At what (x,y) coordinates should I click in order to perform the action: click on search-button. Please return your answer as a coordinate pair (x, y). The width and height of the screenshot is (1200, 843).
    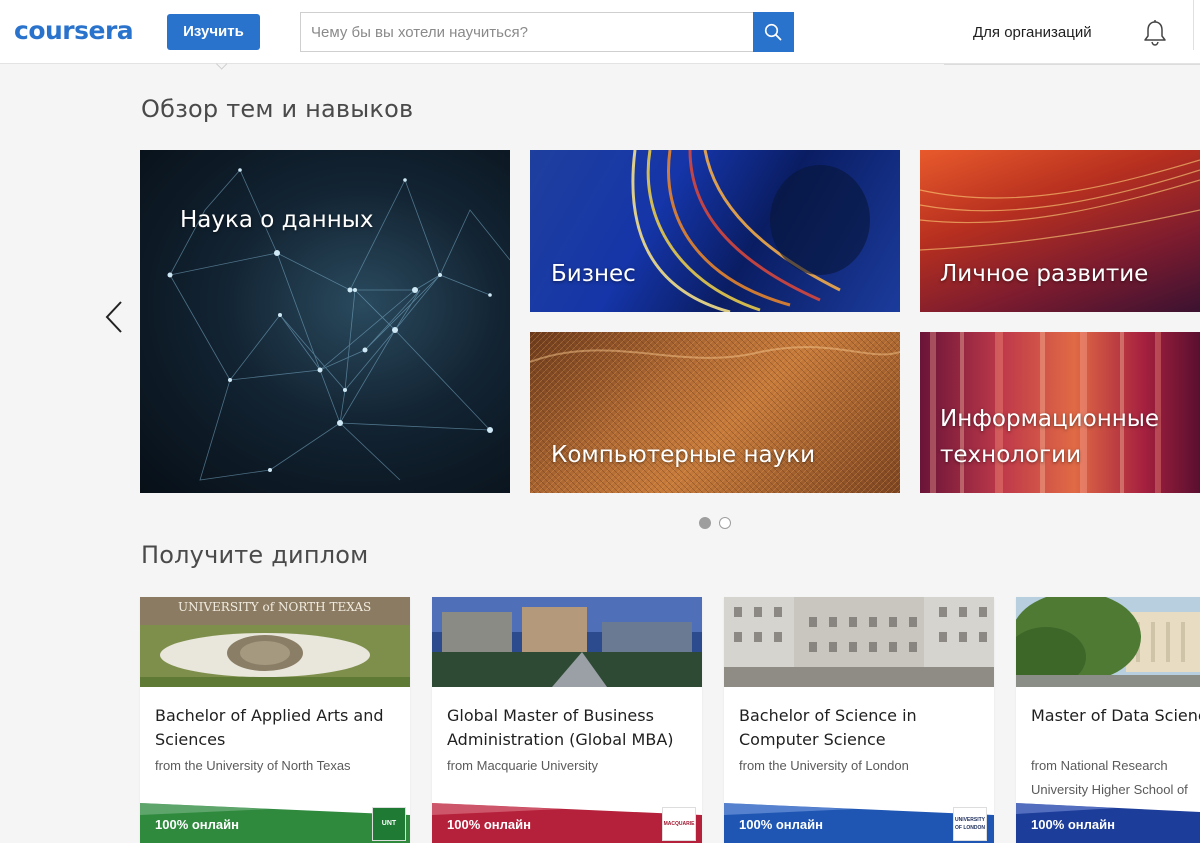
    Looking at the image, I should click on (773, 32).